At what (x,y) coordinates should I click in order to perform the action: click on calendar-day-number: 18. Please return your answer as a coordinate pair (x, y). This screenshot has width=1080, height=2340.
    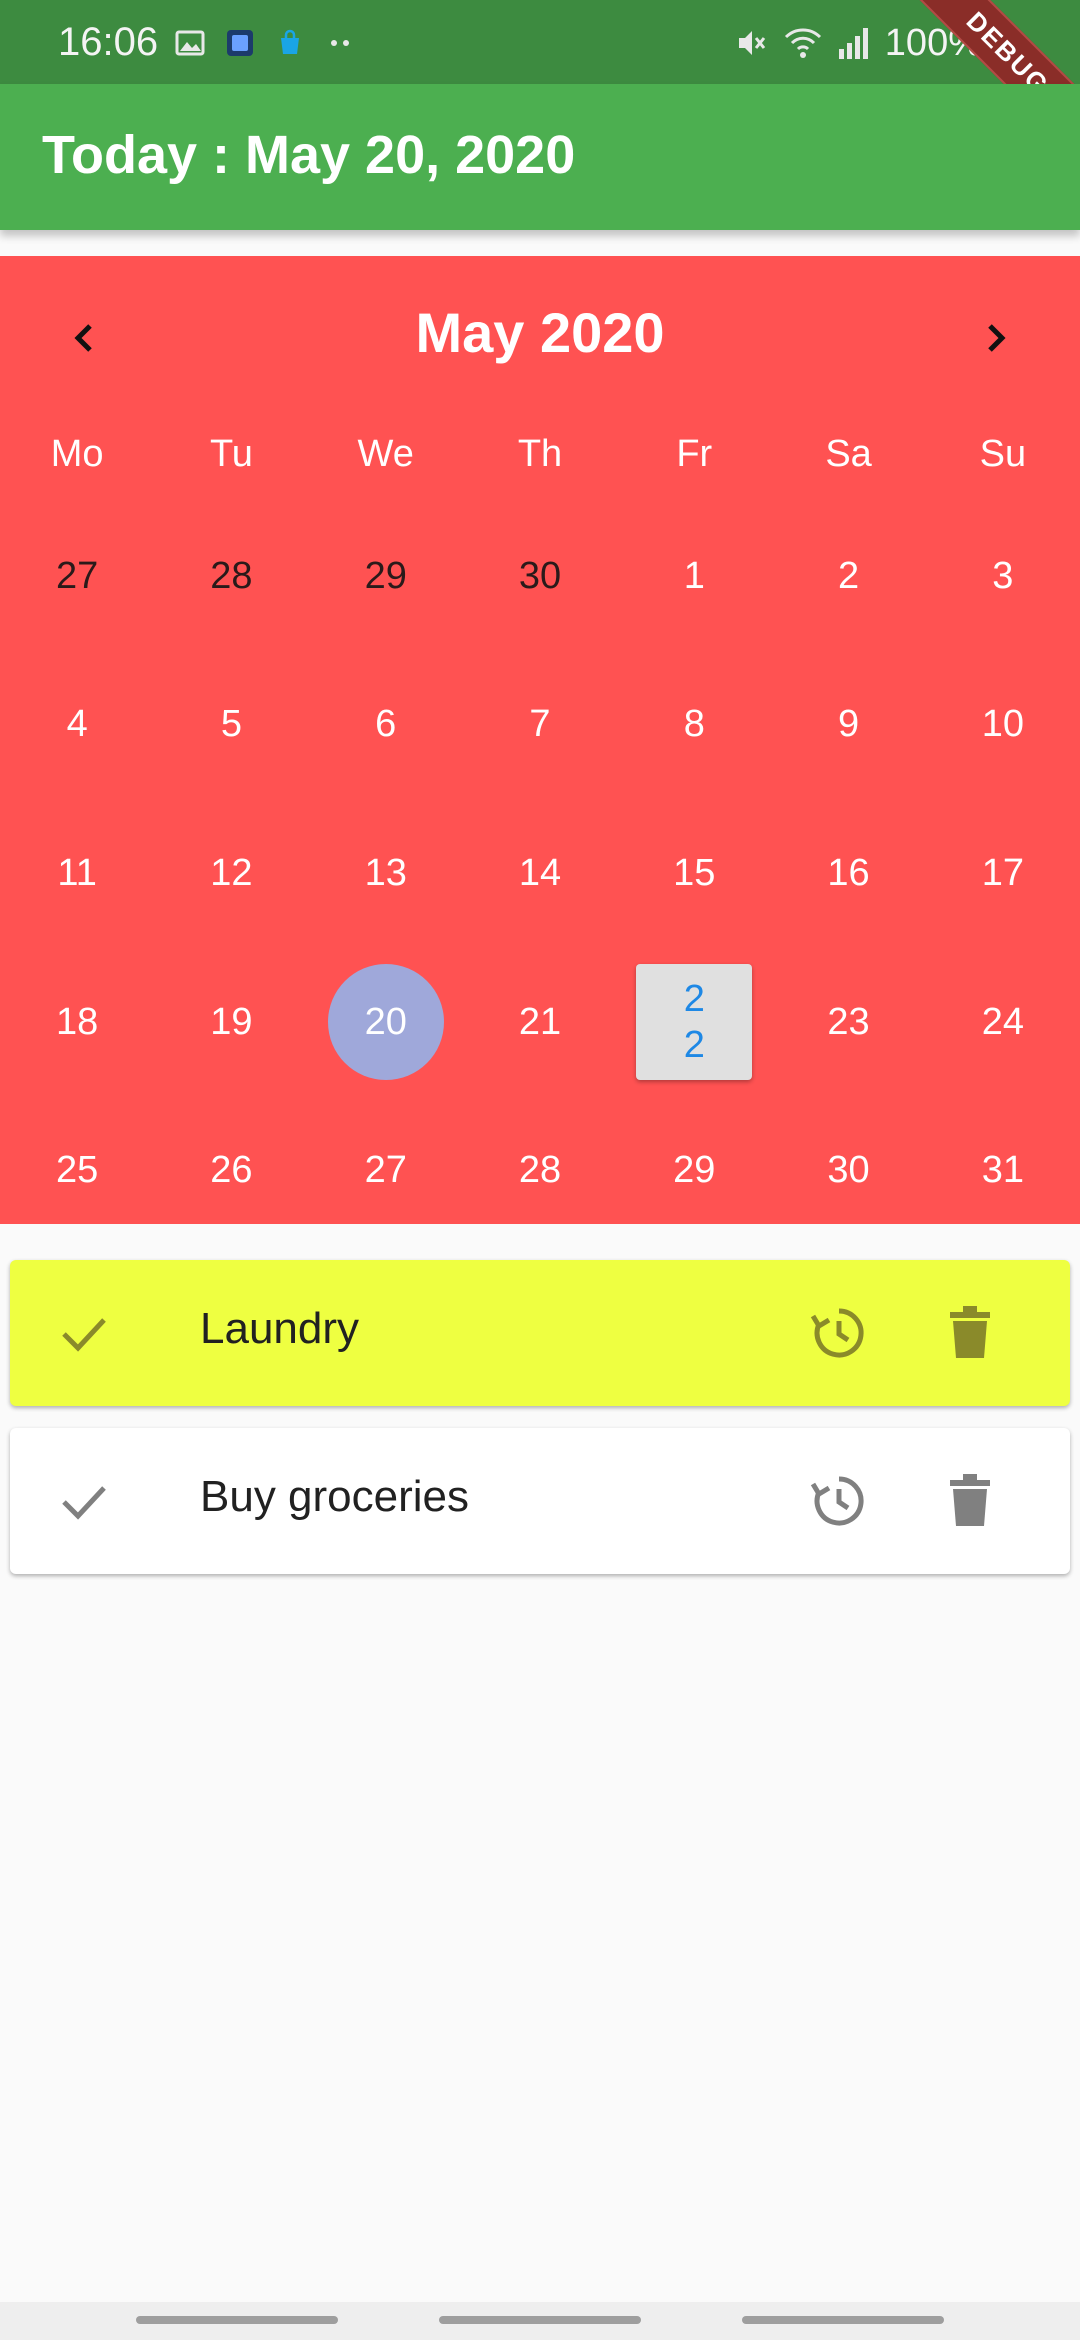
    Looking at the image, I should click on (77, 1021).